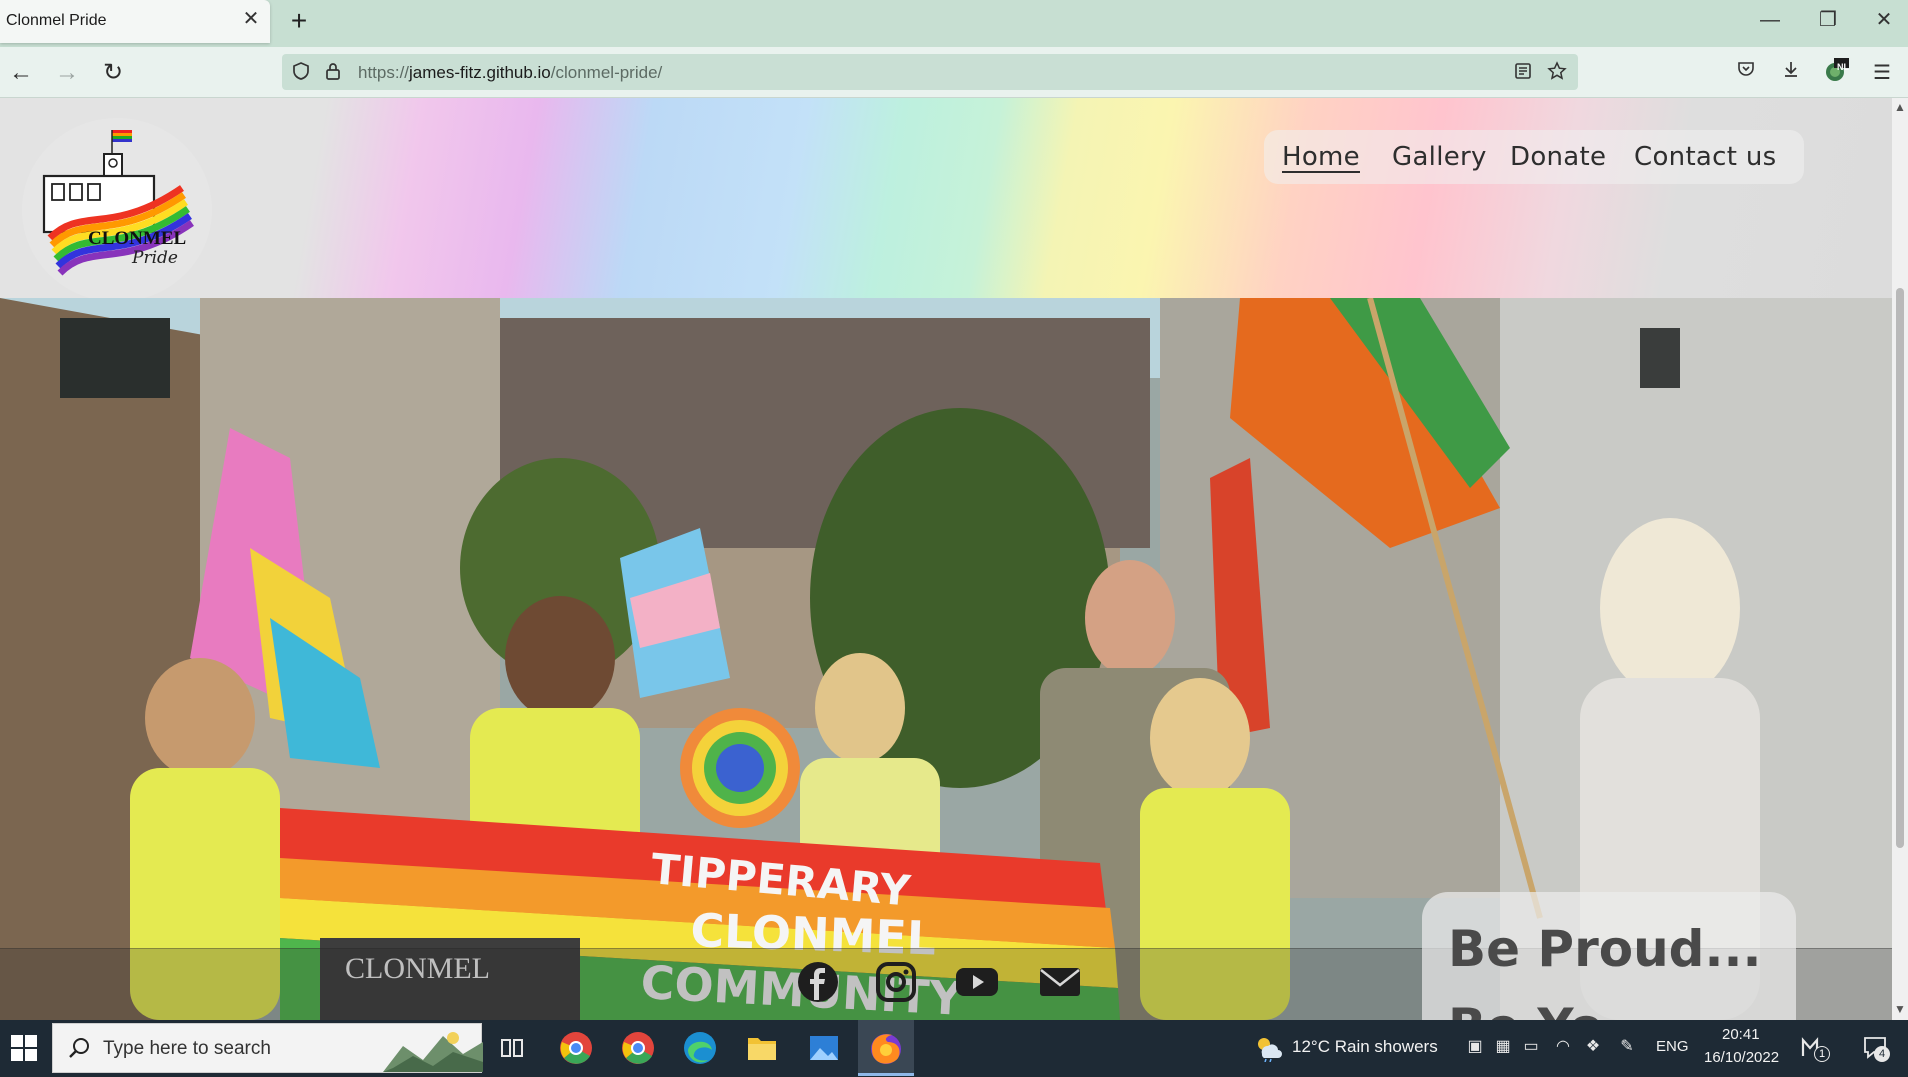 The width and height of the screenshot is (1908, 1077). I want to click on weather-text: 12°C Rain showers, so click(1365, 1047).